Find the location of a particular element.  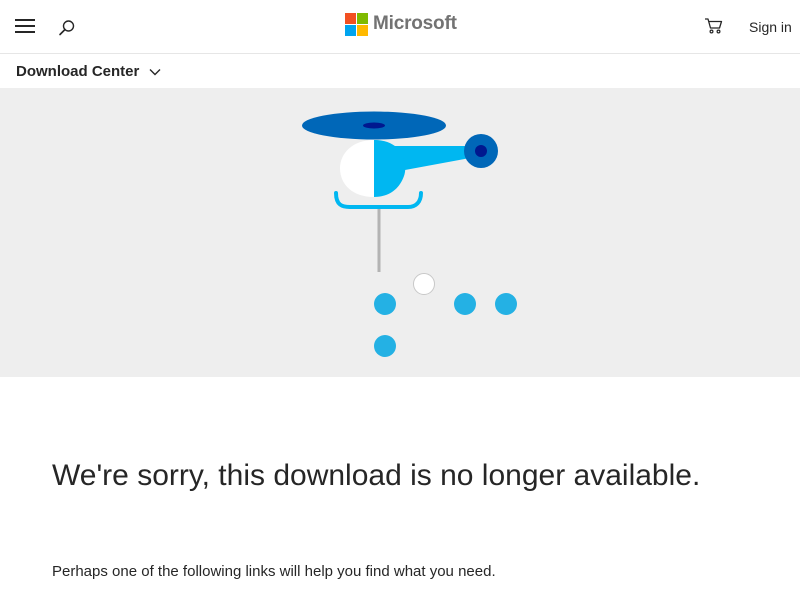

chevron-down-icon is located at coordinates (155, 71).